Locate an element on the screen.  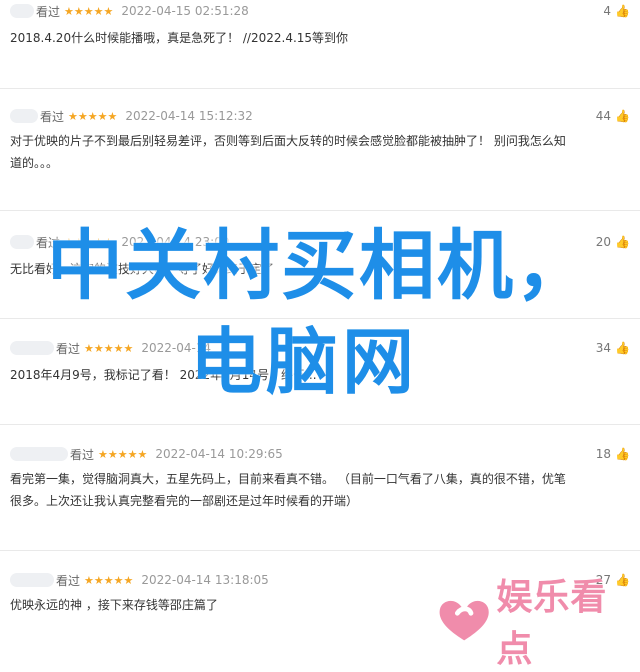
like-count: 34 is located at coordinates (603, 348).